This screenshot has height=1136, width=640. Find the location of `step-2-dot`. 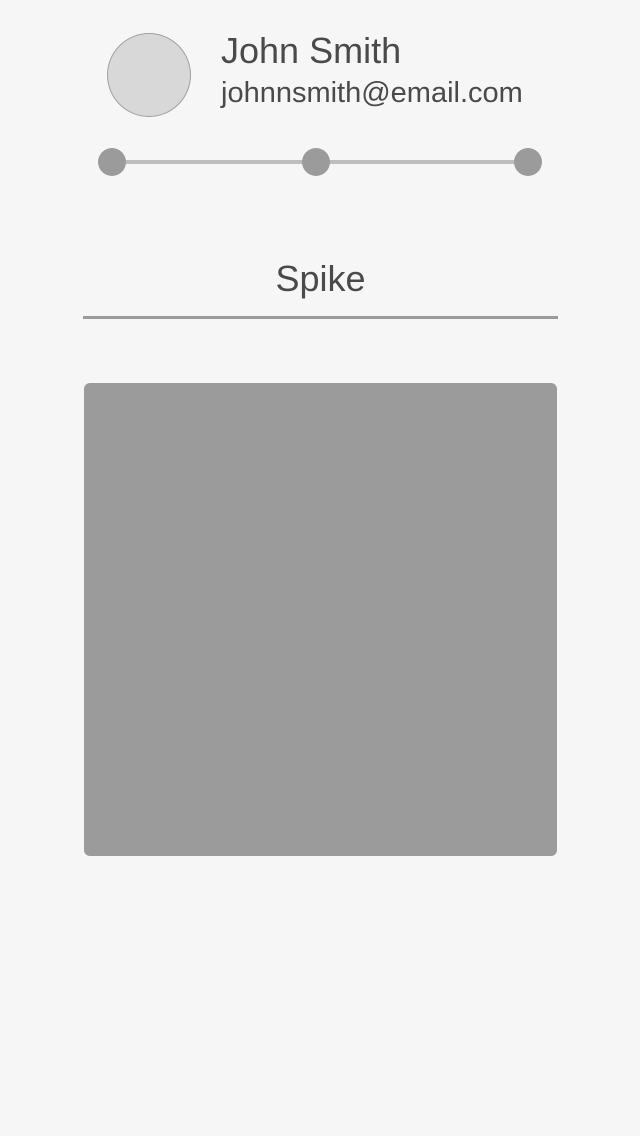

step-2-dot is located at coordinates (316, 162).